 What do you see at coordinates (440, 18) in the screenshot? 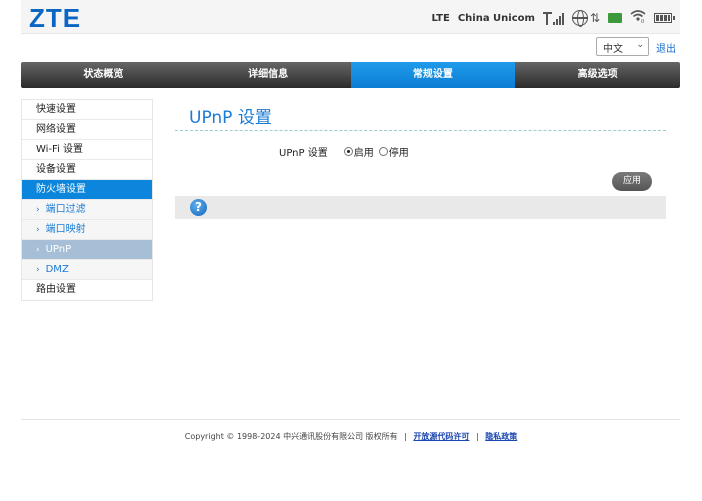
I see `network-type: LTE` at bounding box center [440, 18].